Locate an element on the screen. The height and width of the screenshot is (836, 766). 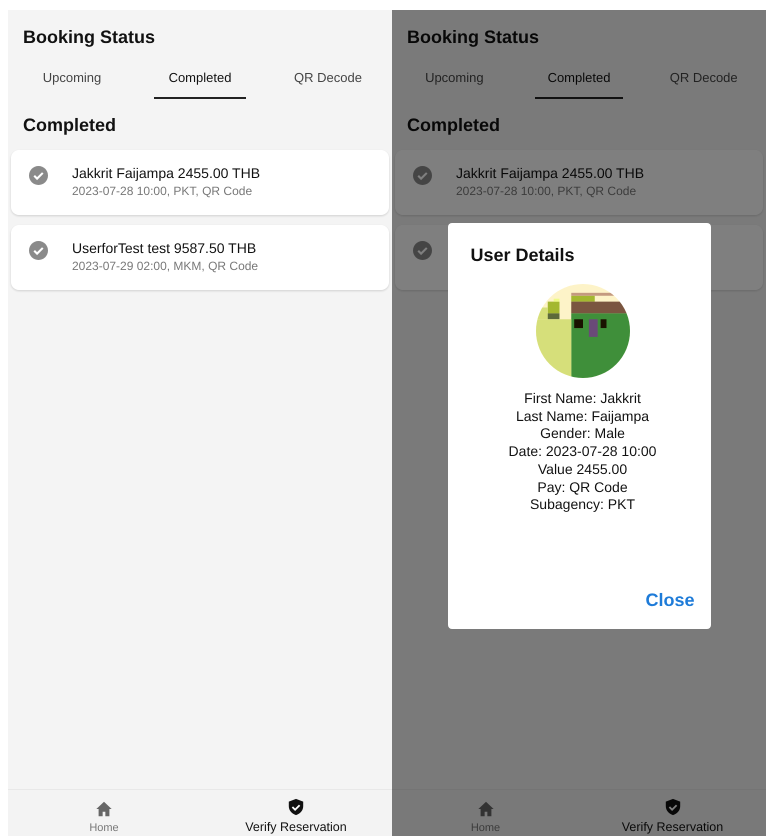
booking-card: UserforTest test 9587.50 THB 2023-07-29 02:00, MKM, QR Code is located at coordinates (200, 257).